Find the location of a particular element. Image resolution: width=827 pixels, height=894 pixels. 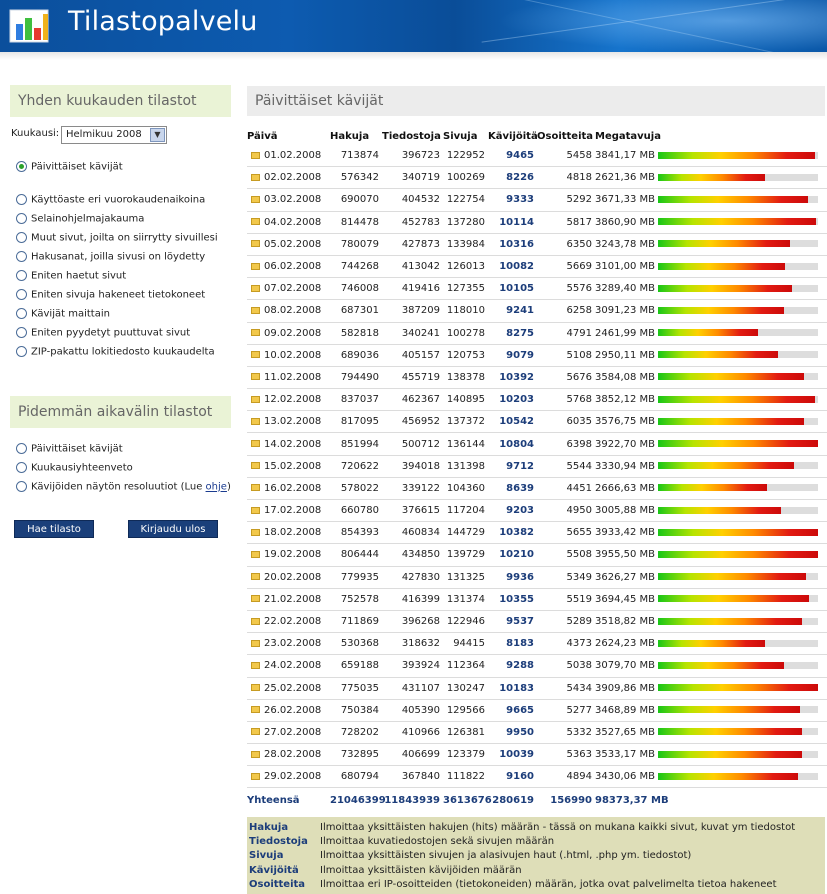

monthly-option: Selainohjelmajakauma is located at coordinates (80, 220).